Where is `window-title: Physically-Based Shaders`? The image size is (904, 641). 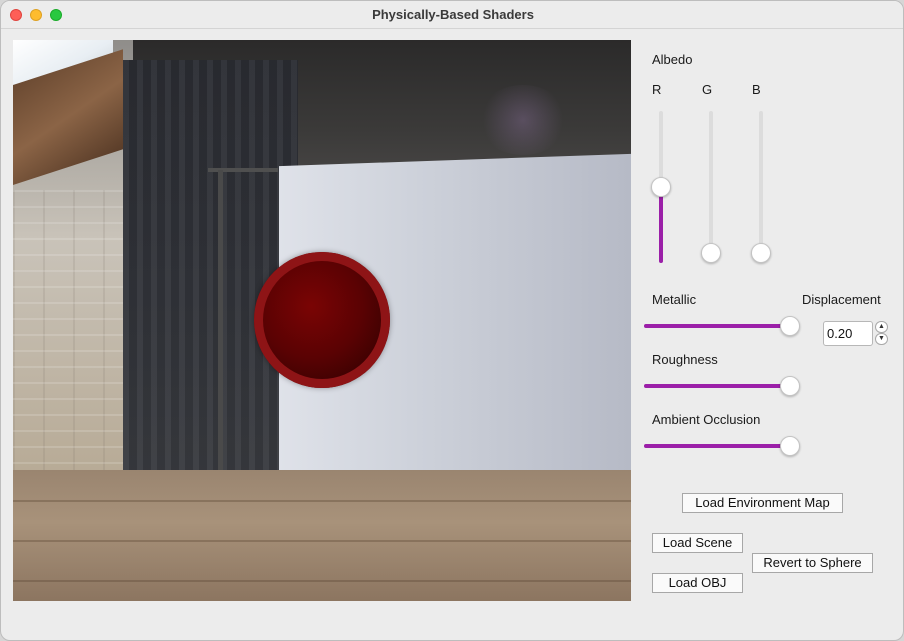 window-title: Physically-Based Shaders is located at coordinates (453, 14).